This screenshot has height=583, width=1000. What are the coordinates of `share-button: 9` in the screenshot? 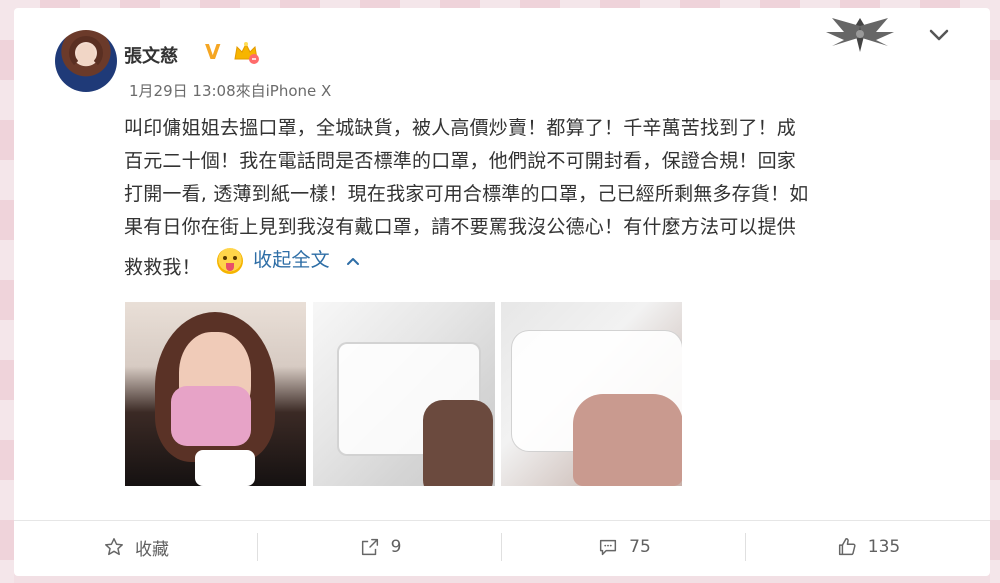 It's located at (380, 547).